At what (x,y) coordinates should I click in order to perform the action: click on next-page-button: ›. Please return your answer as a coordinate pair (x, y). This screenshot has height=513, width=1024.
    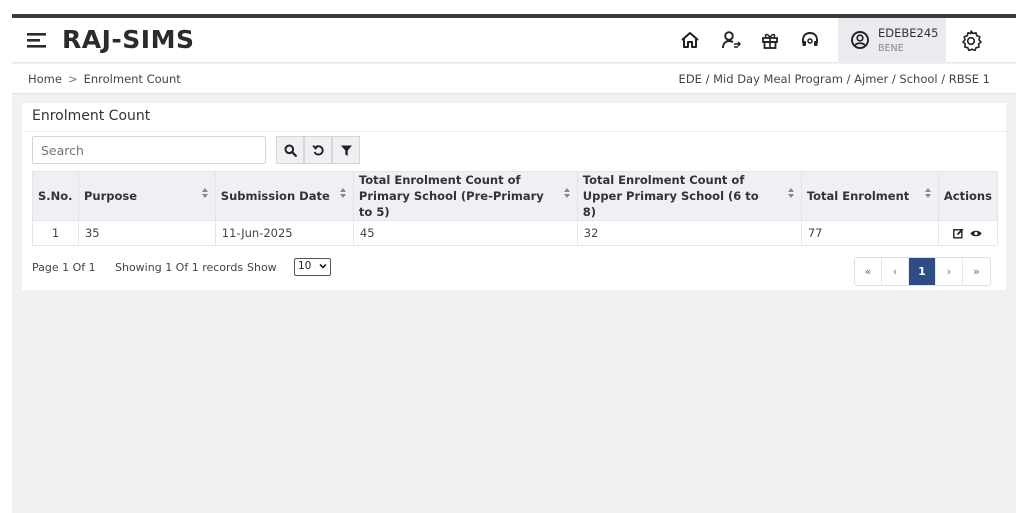
    Looking at the image, I should click on (949, 271).